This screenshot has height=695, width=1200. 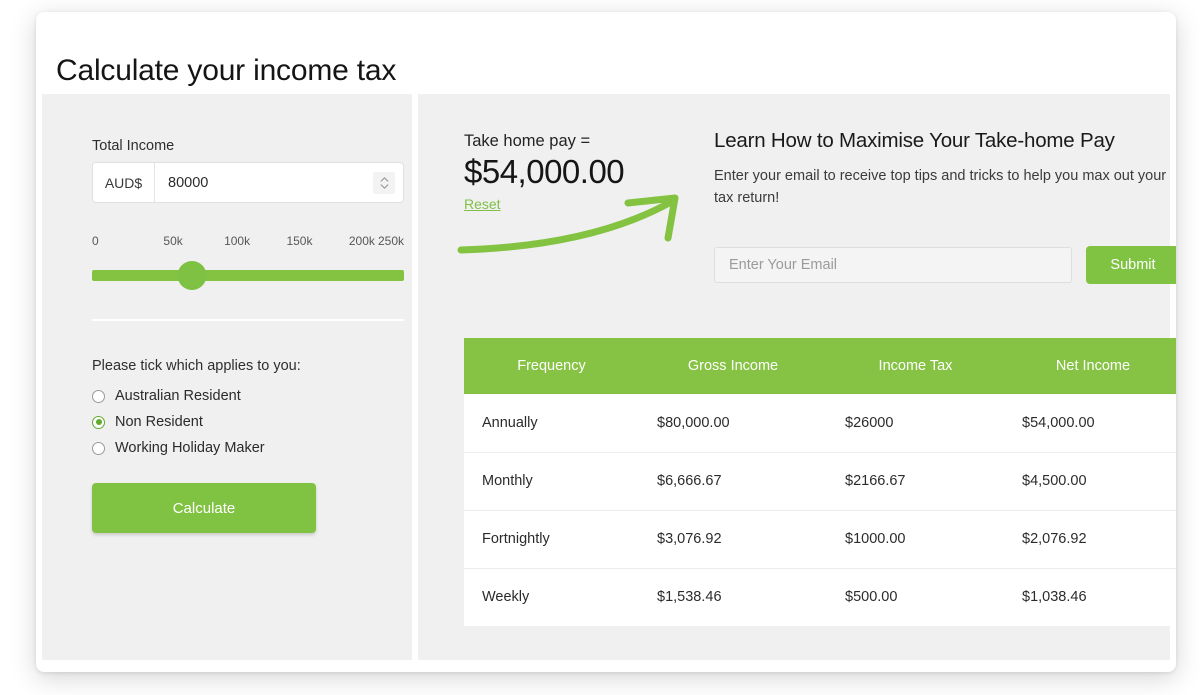 I want to click on email-input, so click(x=893, y=265).